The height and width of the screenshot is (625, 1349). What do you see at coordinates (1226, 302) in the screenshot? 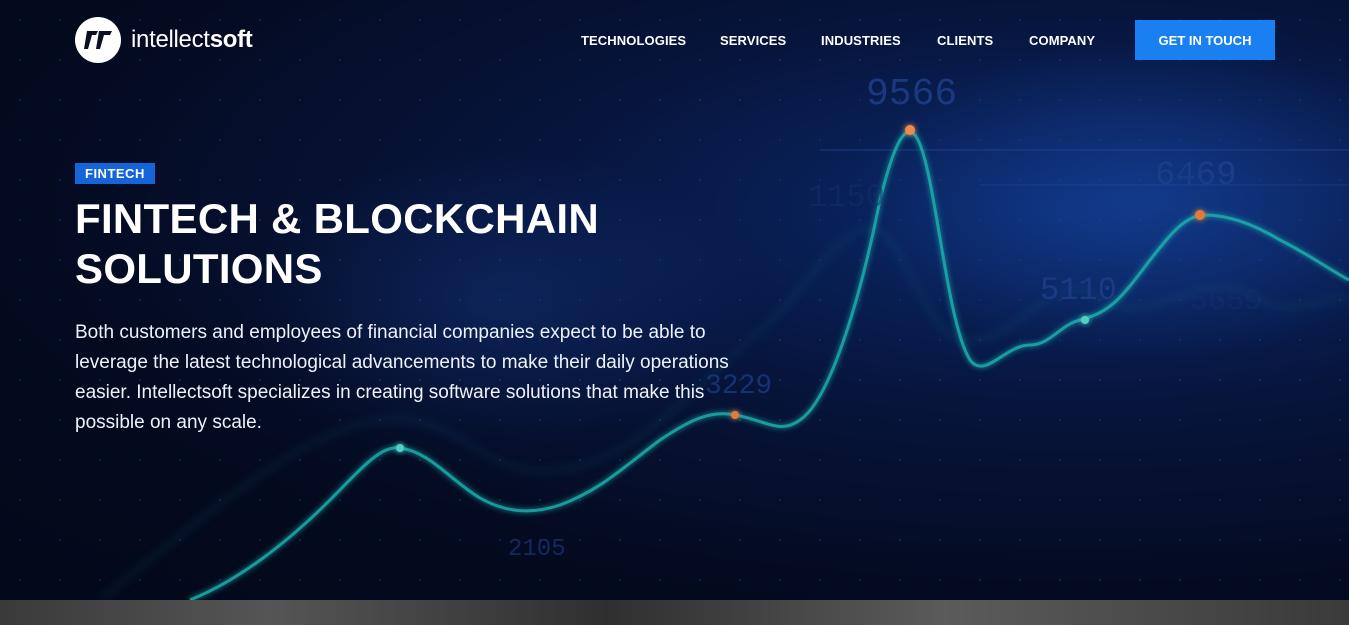
I see `bg-number-5659: 5659` at bounding box center [1226, 302].